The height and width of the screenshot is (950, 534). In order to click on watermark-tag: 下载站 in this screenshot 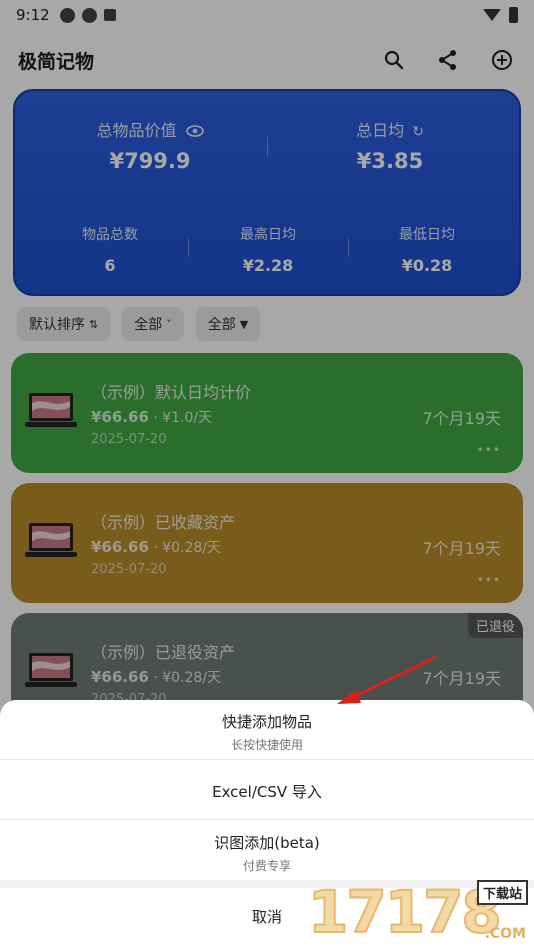, I will do `click(502, 892)`.